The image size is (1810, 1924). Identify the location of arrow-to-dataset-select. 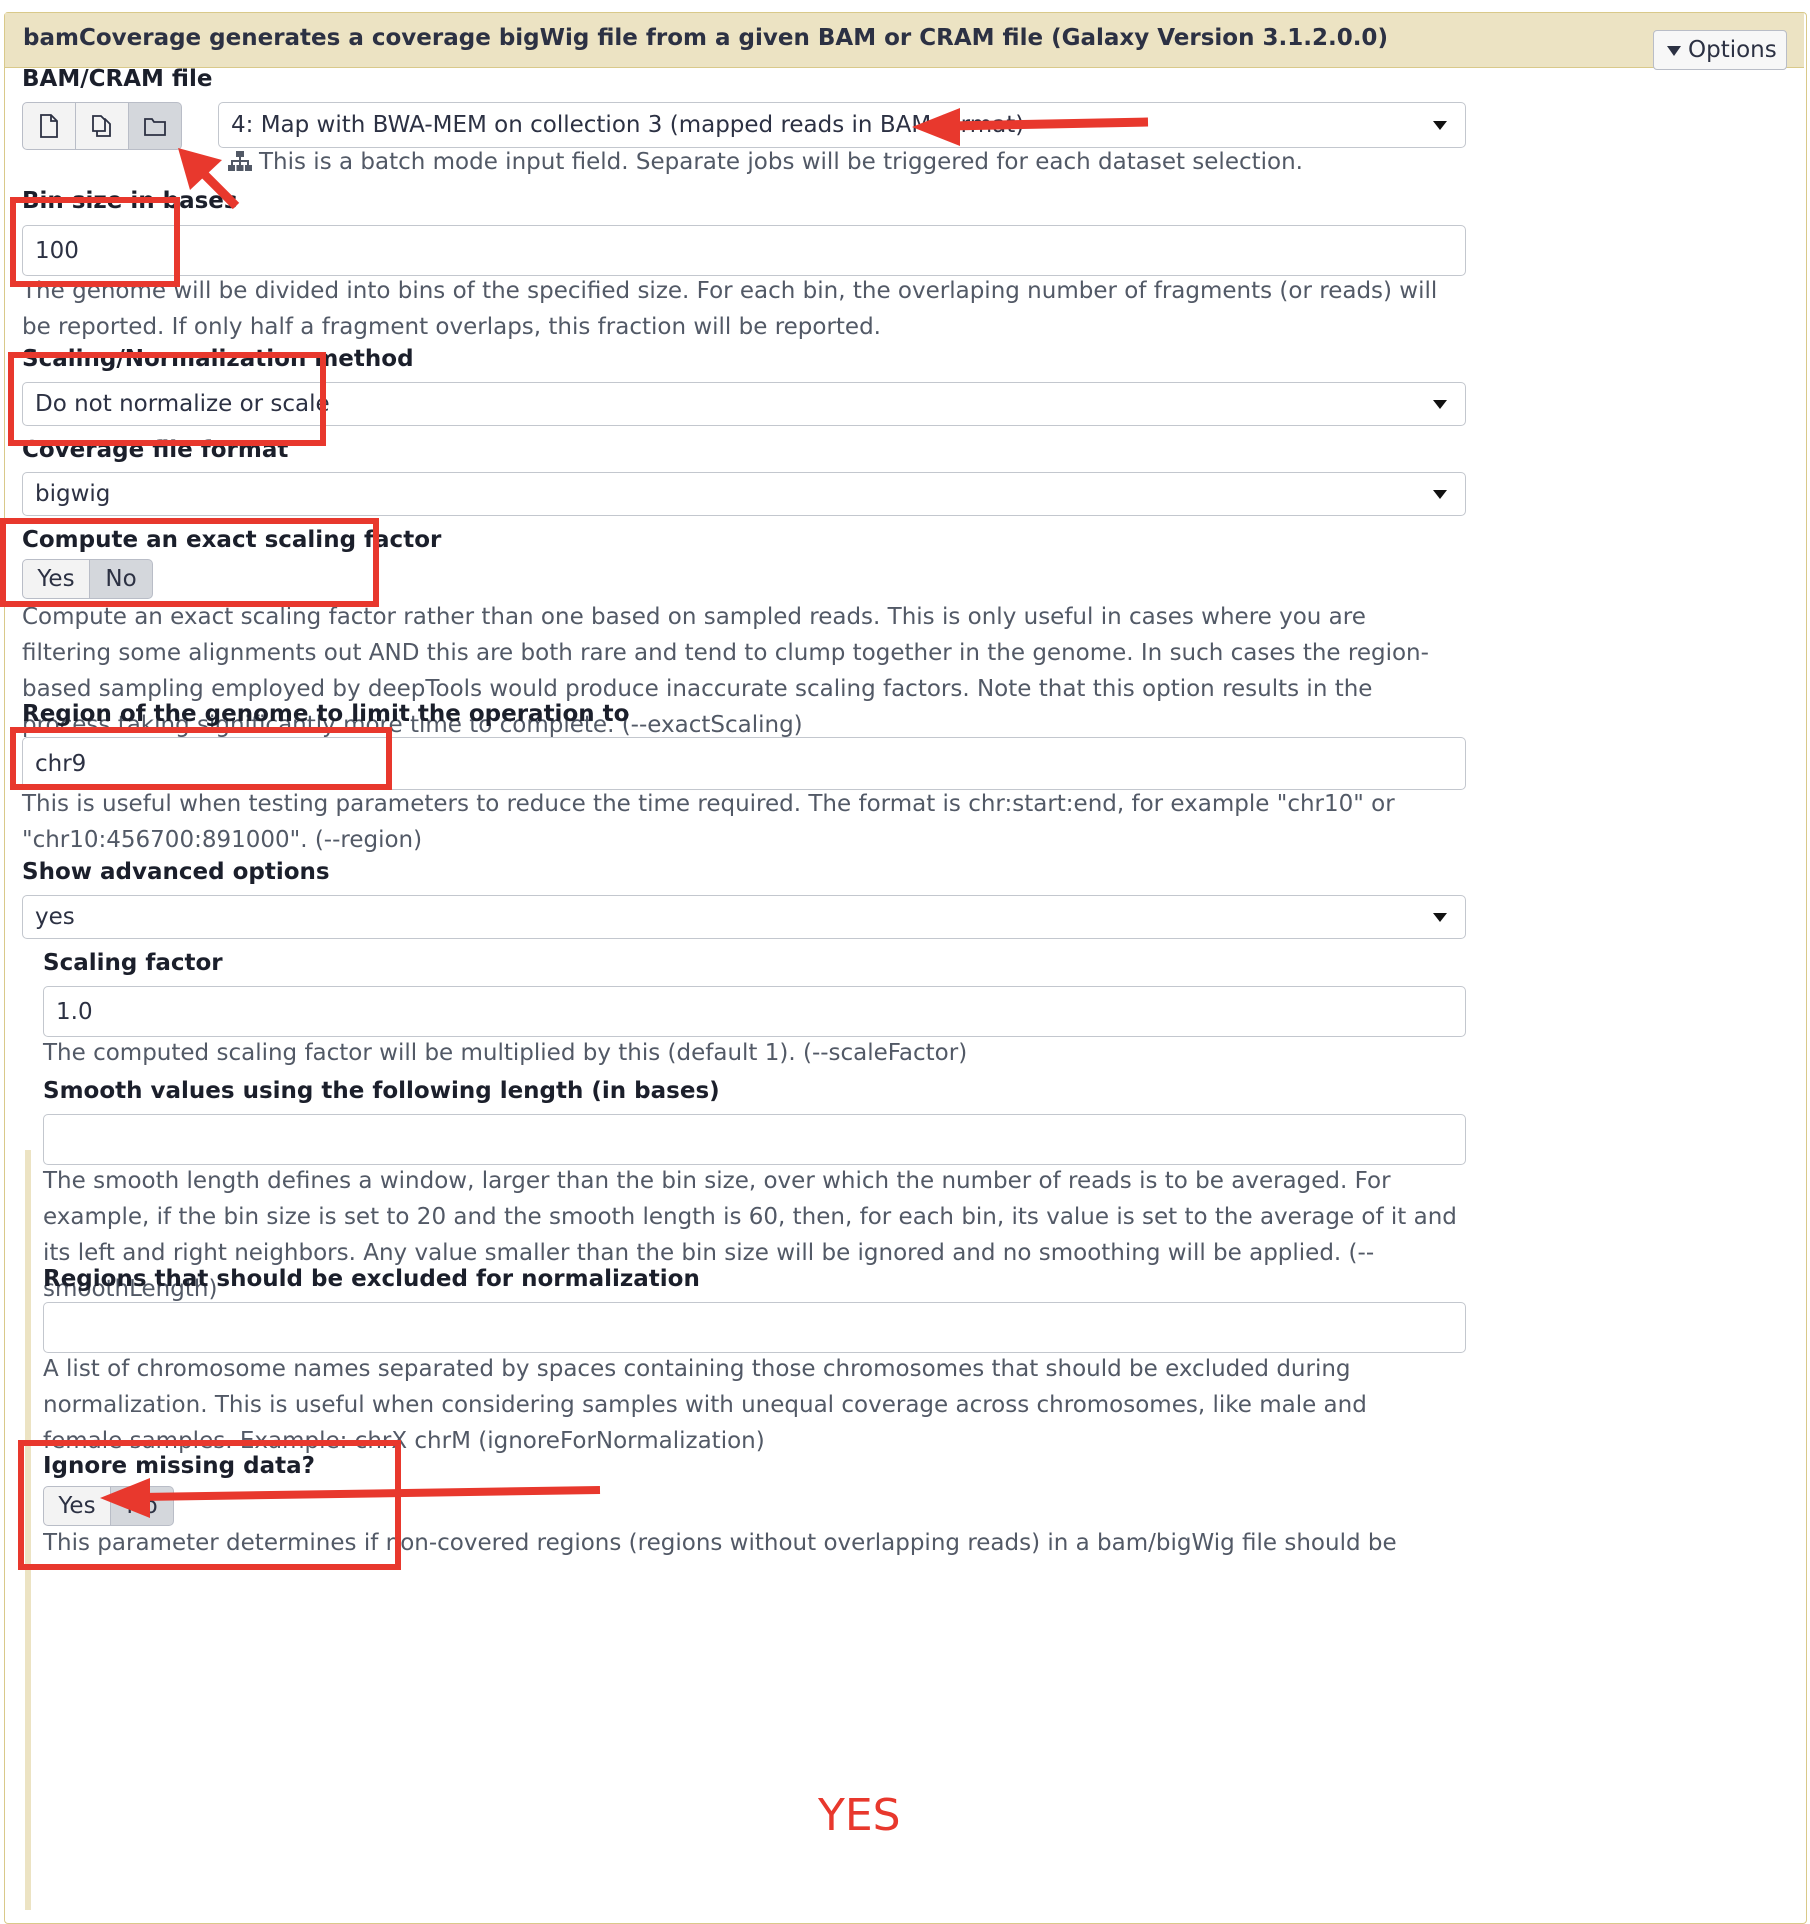
(1030, 127).